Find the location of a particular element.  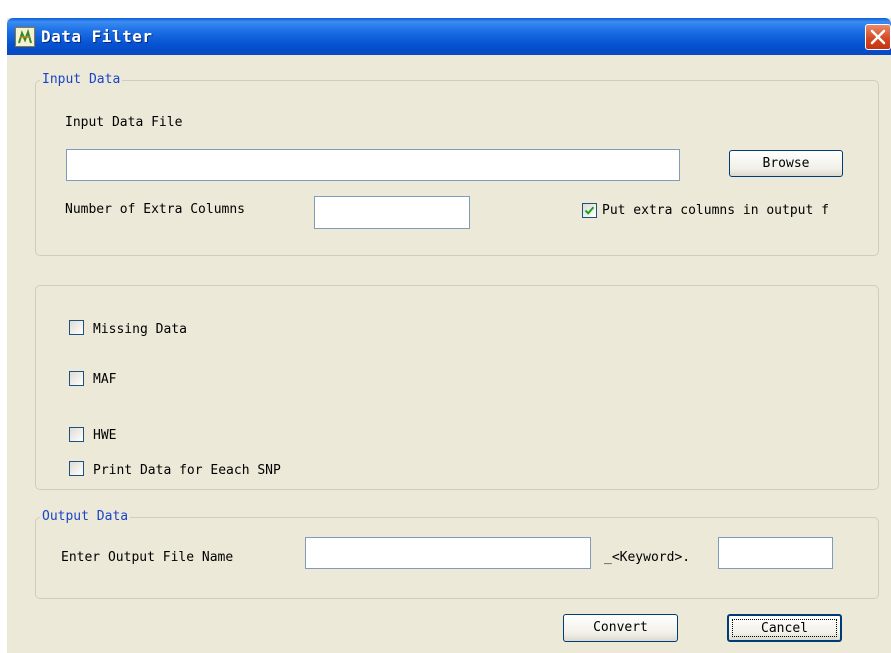

output-filename-field is located at coordinates (448, 553).